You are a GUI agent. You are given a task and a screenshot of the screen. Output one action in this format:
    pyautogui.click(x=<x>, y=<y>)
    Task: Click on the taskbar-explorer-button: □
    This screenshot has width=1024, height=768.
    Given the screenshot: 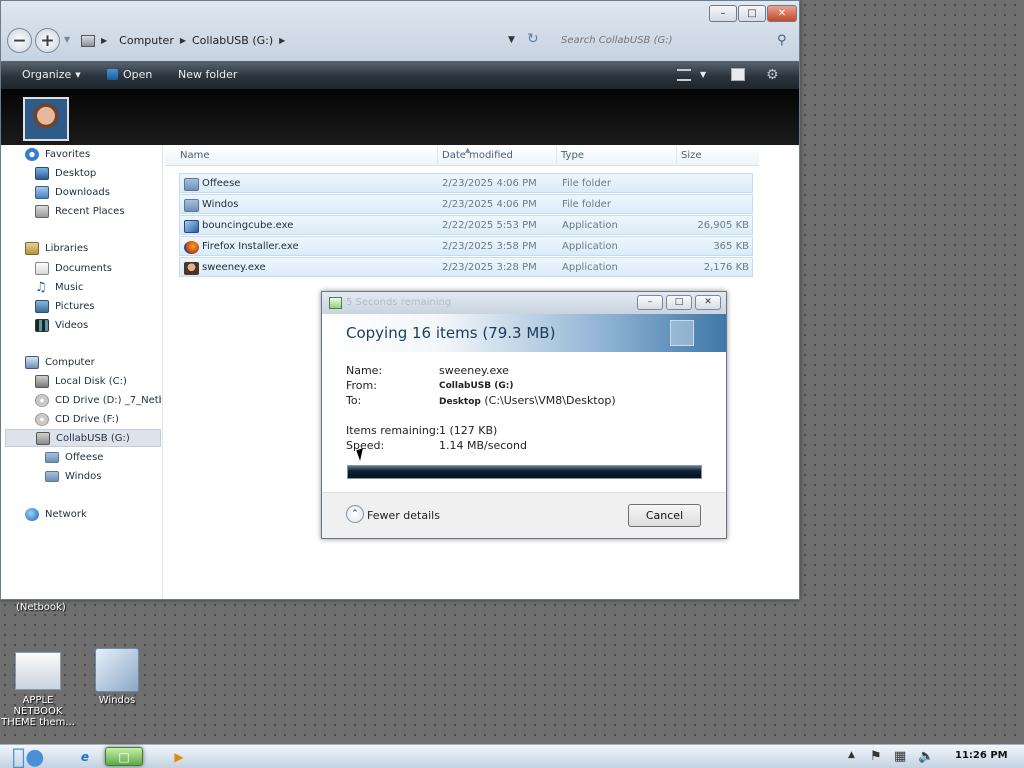 What is the action you would take?
    pyautogui.click(x=124, y=756)
    